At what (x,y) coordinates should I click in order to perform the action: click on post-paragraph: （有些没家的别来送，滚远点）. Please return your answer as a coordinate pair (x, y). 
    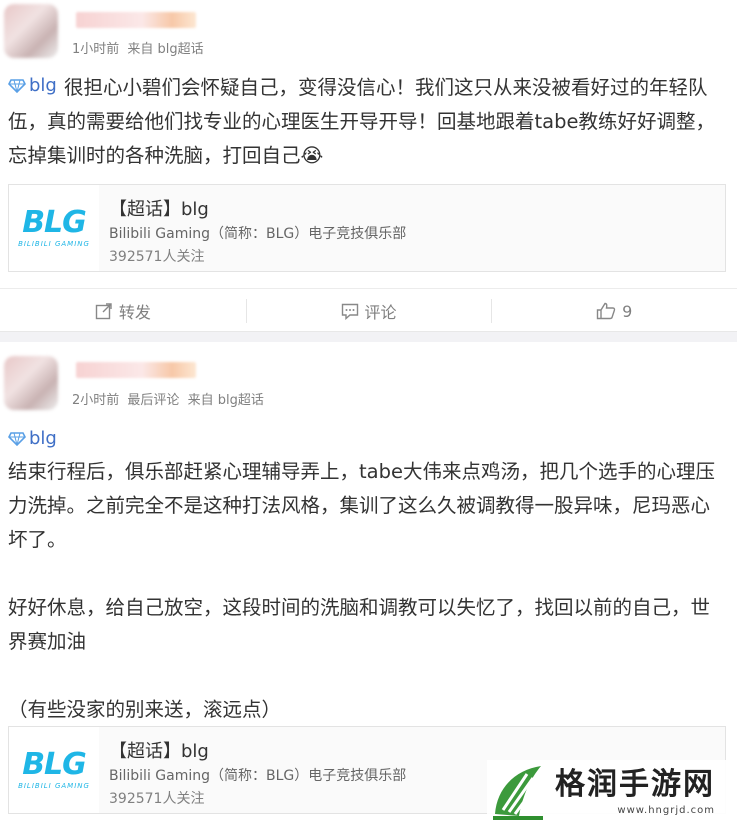
    Looking at the image, I should click on (145, 709).